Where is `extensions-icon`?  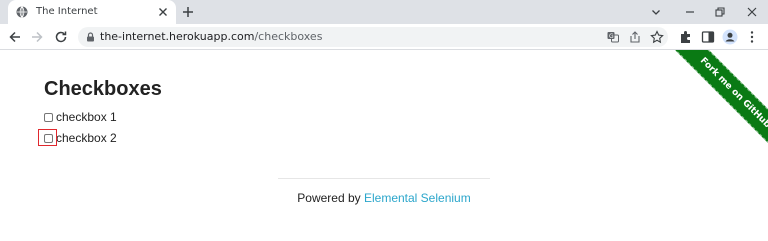 extensions-icon is located at coordinates (686, 37).